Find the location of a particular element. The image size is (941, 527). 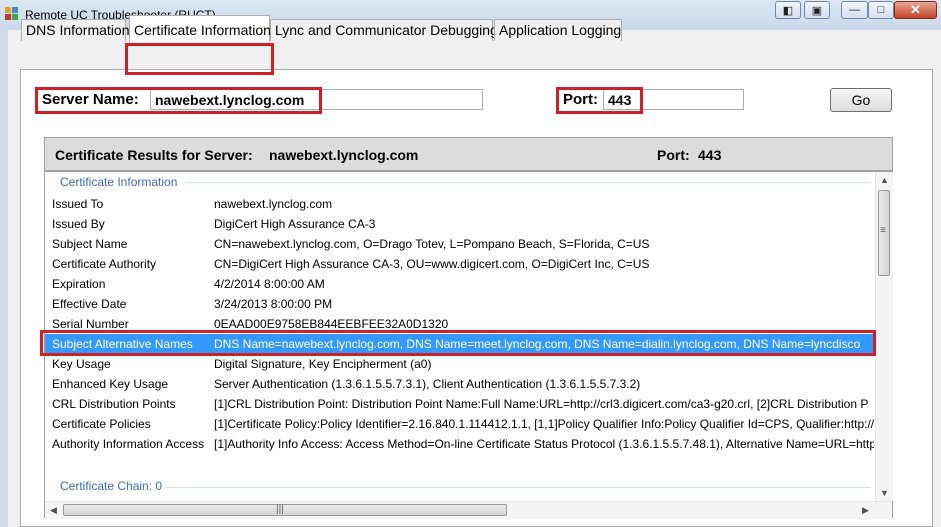

scroll-up-icon: ▲ is located at coordinates (884, 180).